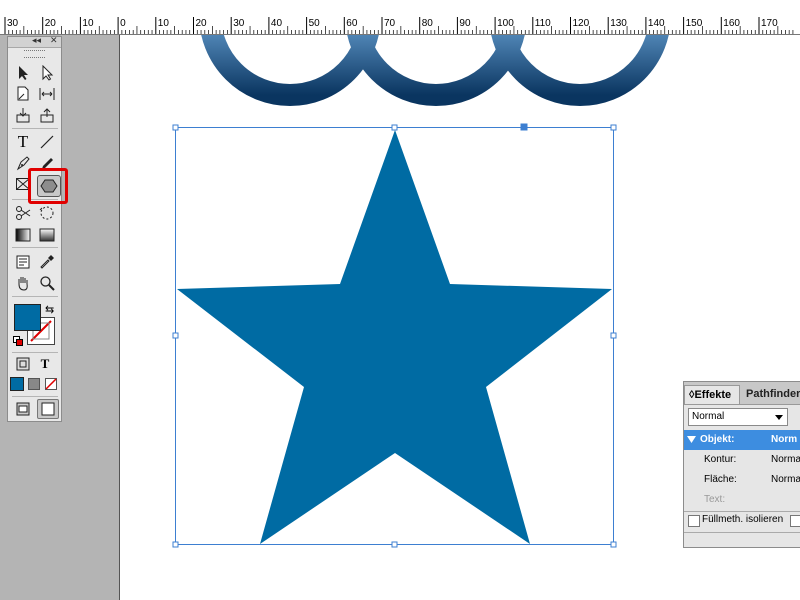 The width and height of the screenshot is (800, 600). Describe the element at coordinates (742, 532) in the screenshot. I see `effects-footer-divider` at that location.